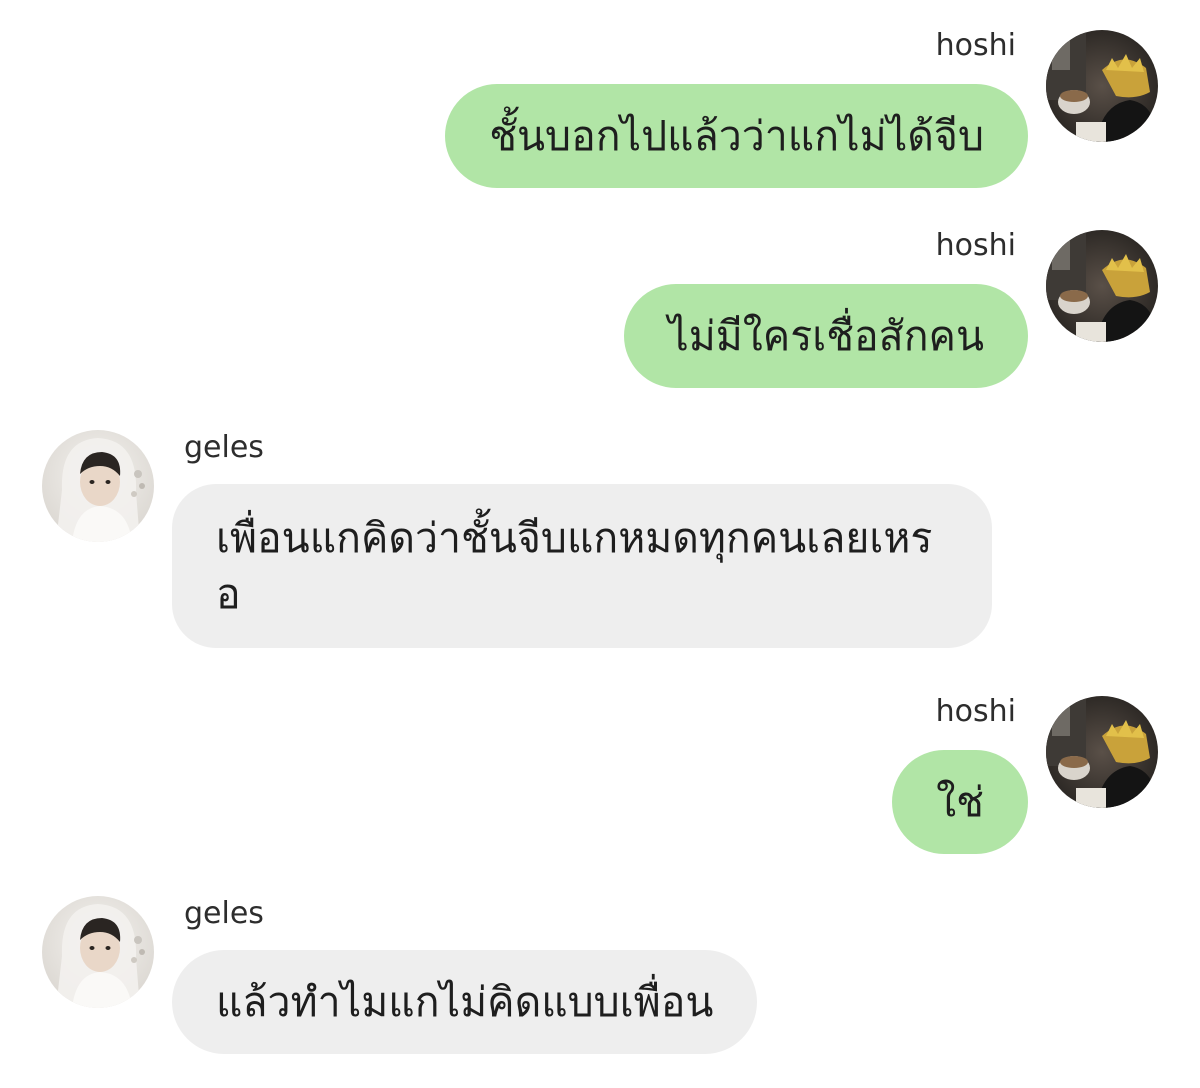 The height and width of the screenshot is (1088, 1200). What do you see at coordinates (960, 802) in the screenshot?
I see `message-bubble: ใช่` at bounding box center [960, 802].